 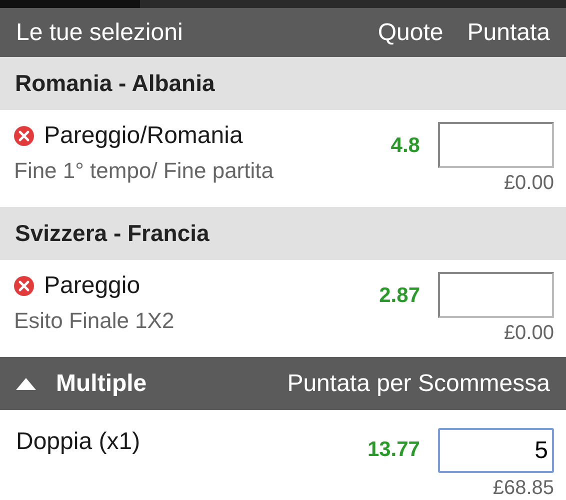 I want to click on collapse-icon, so click(x=26, y=384).